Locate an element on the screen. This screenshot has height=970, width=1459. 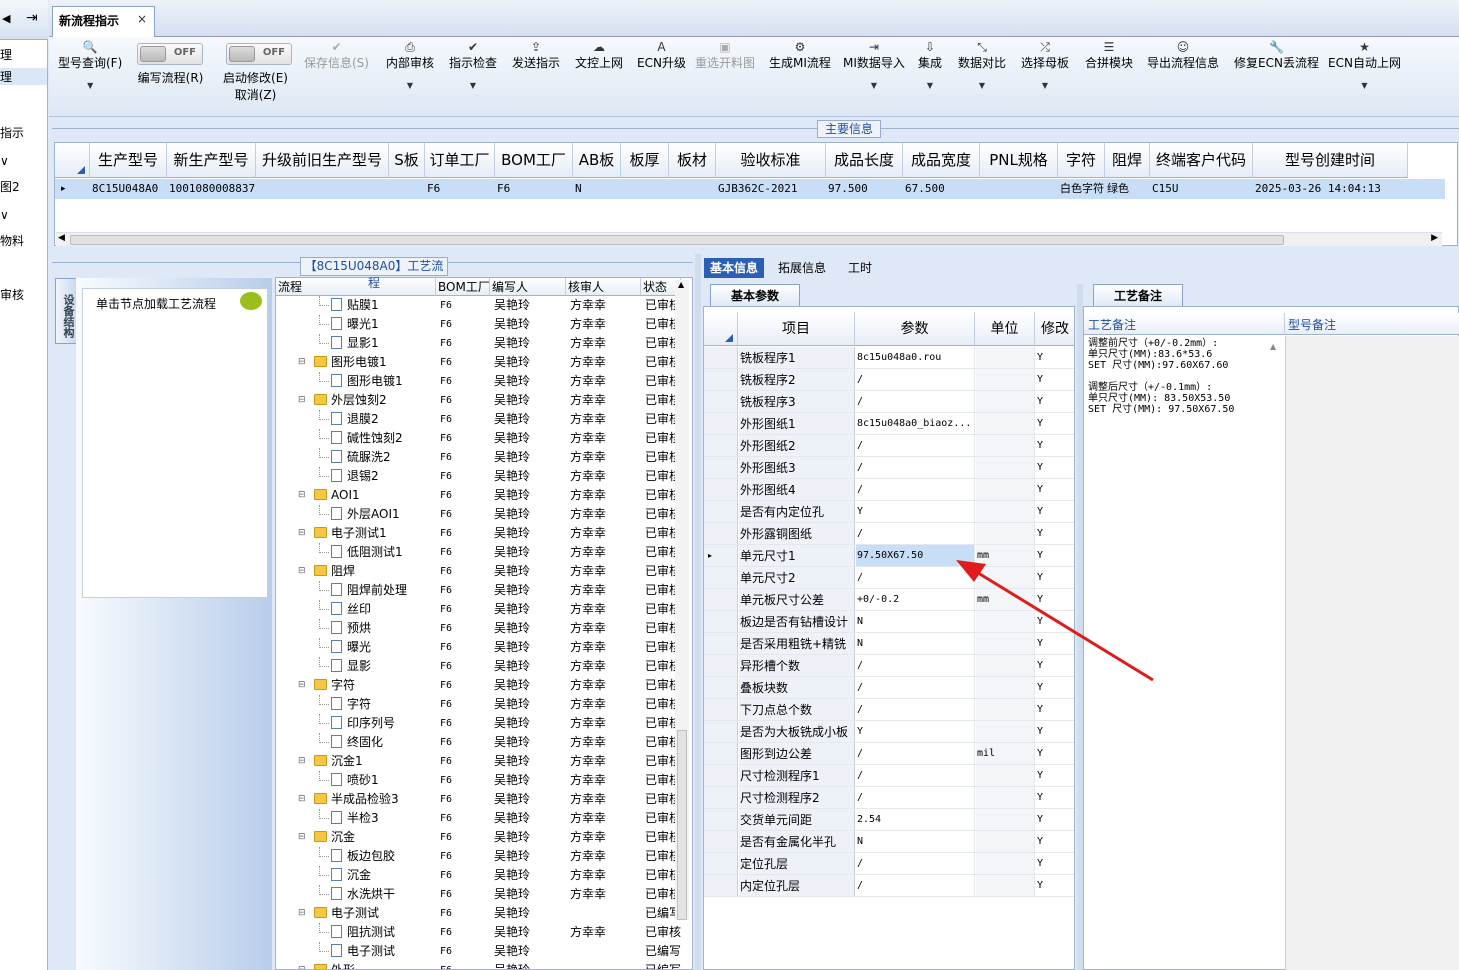
ribbon-button: ⤮ 选择母板 ▼ is located at coordinates (1045, 71).